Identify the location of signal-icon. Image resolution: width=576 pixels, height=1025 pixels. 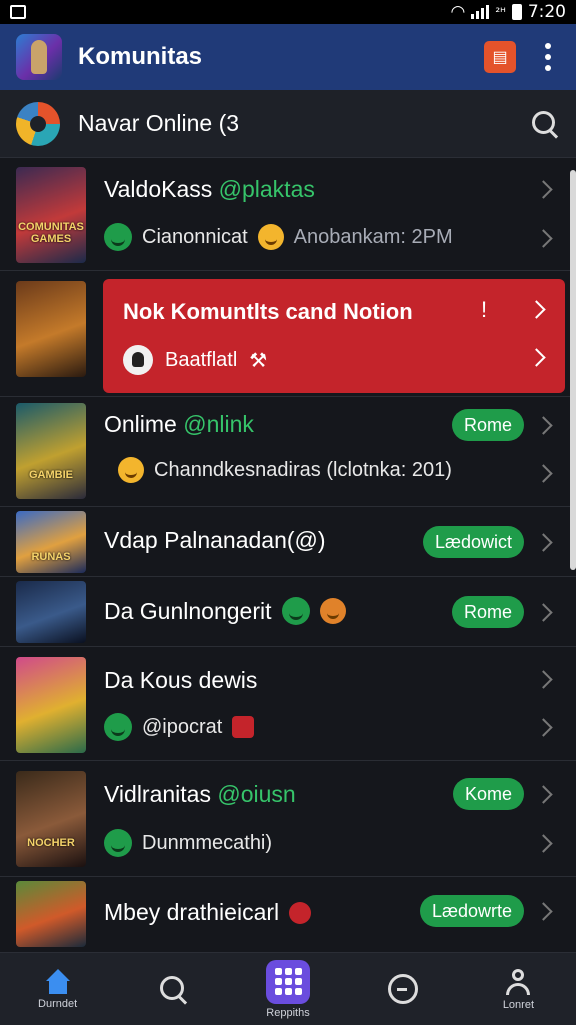
(480, 12).